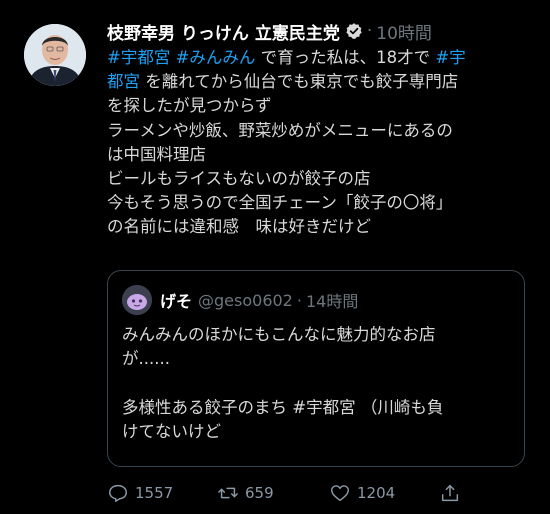 The width and height of the screenshot is (550, 514). I want to click on quoted-tweet-header: げそ @geso0602 · 14時間, so click(240, 300).